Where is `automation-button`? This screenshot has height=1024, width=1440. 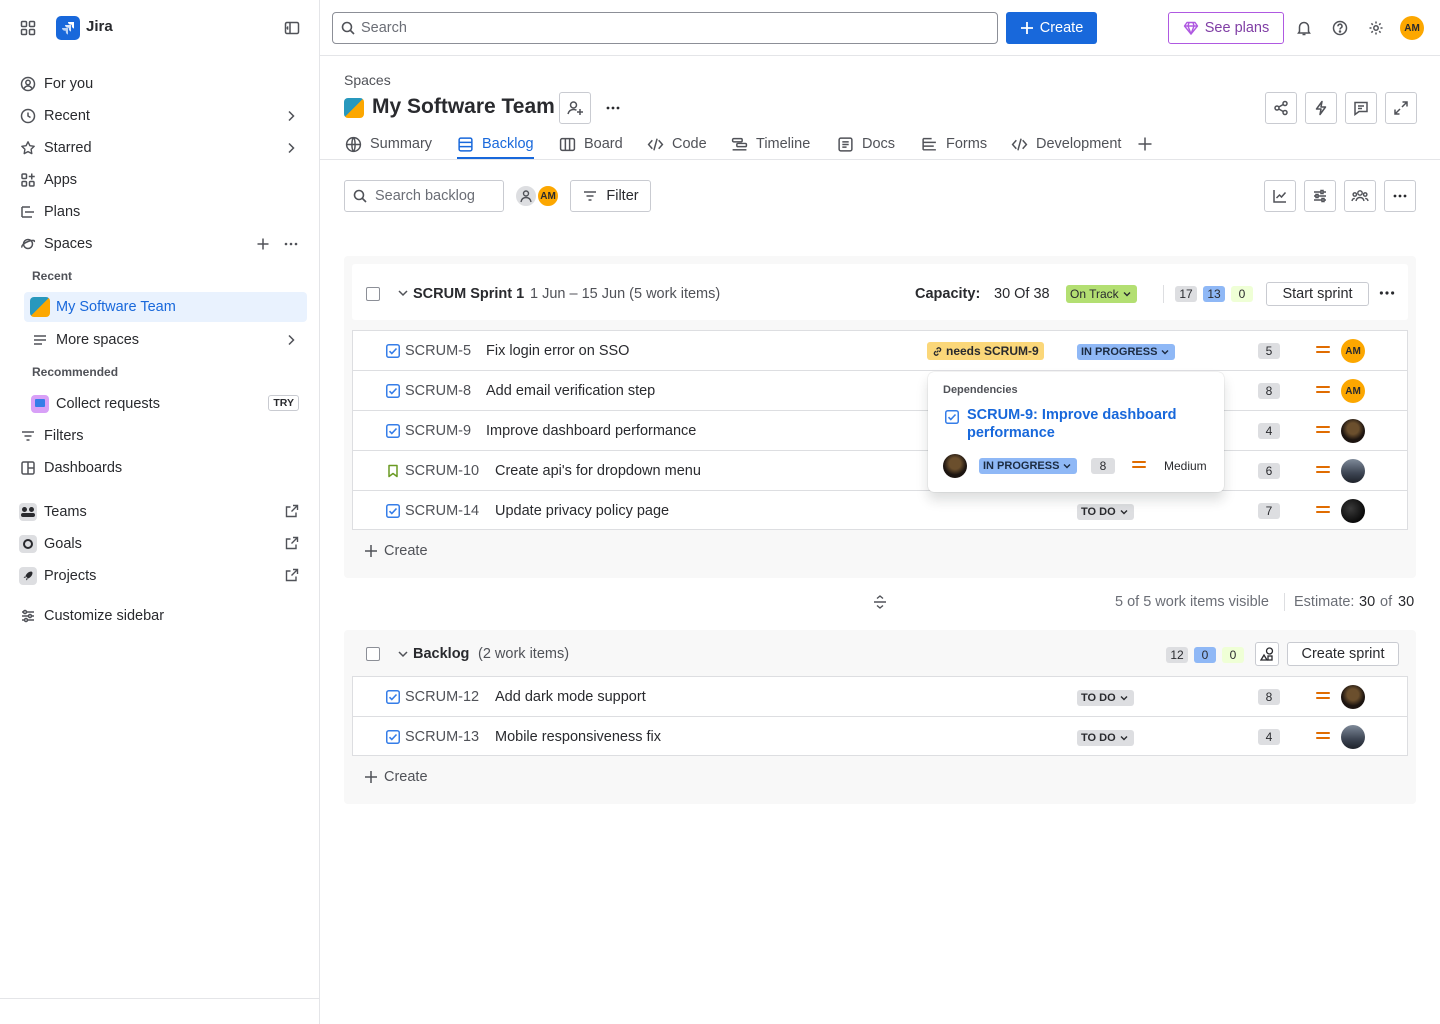 automation-button is located at coordinates (1321, 108).